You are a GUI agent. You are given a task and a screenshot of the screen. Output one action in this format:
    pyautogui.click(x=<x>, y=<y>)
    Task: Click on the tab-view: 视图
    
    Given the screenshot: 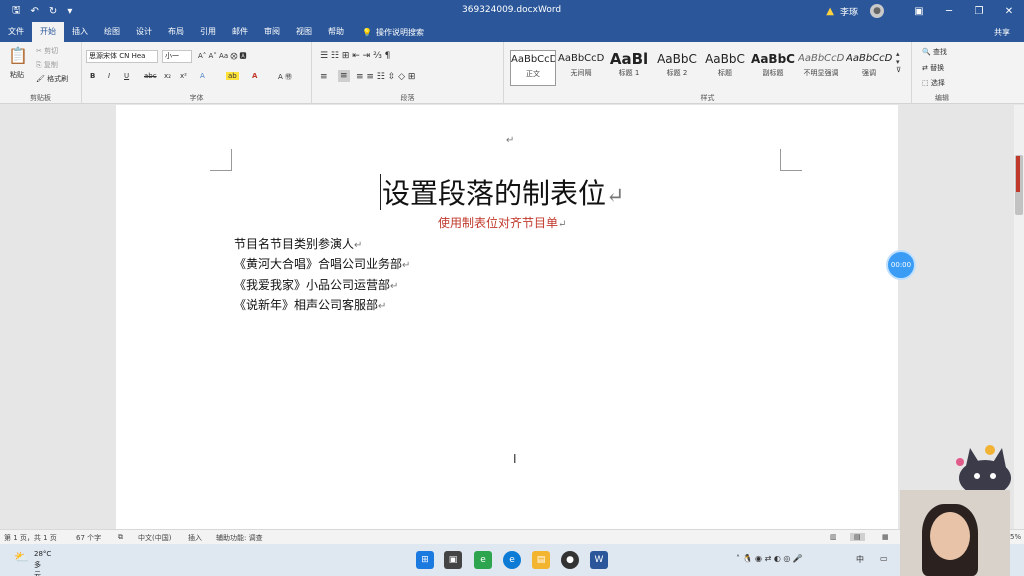 What is the action you would take?
    pyautogui.click(x=304, y=32)
    